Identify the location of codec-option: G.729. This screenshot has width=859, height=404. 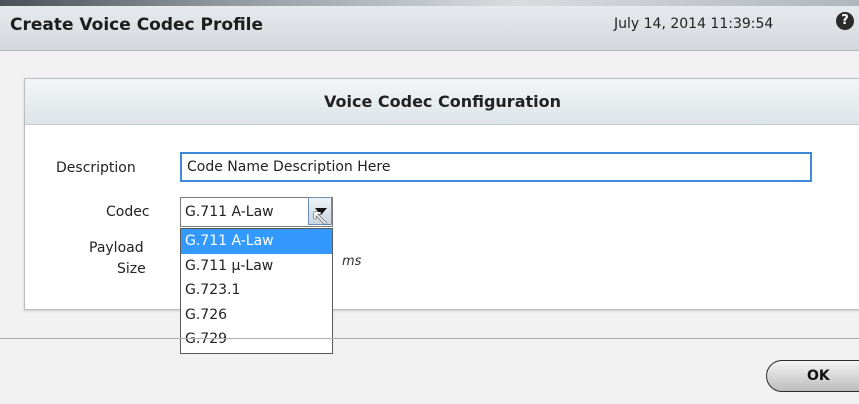
(256, 339).